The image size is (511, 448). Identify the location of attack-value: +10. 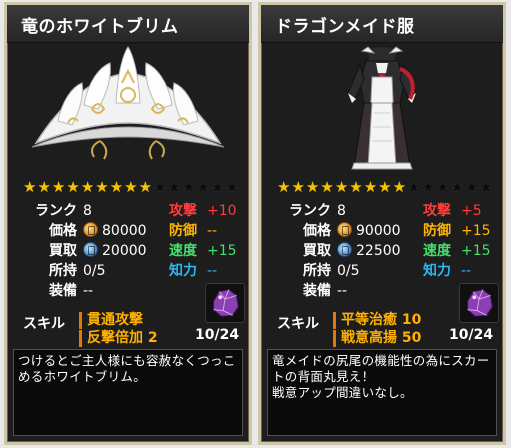
(222, 211).